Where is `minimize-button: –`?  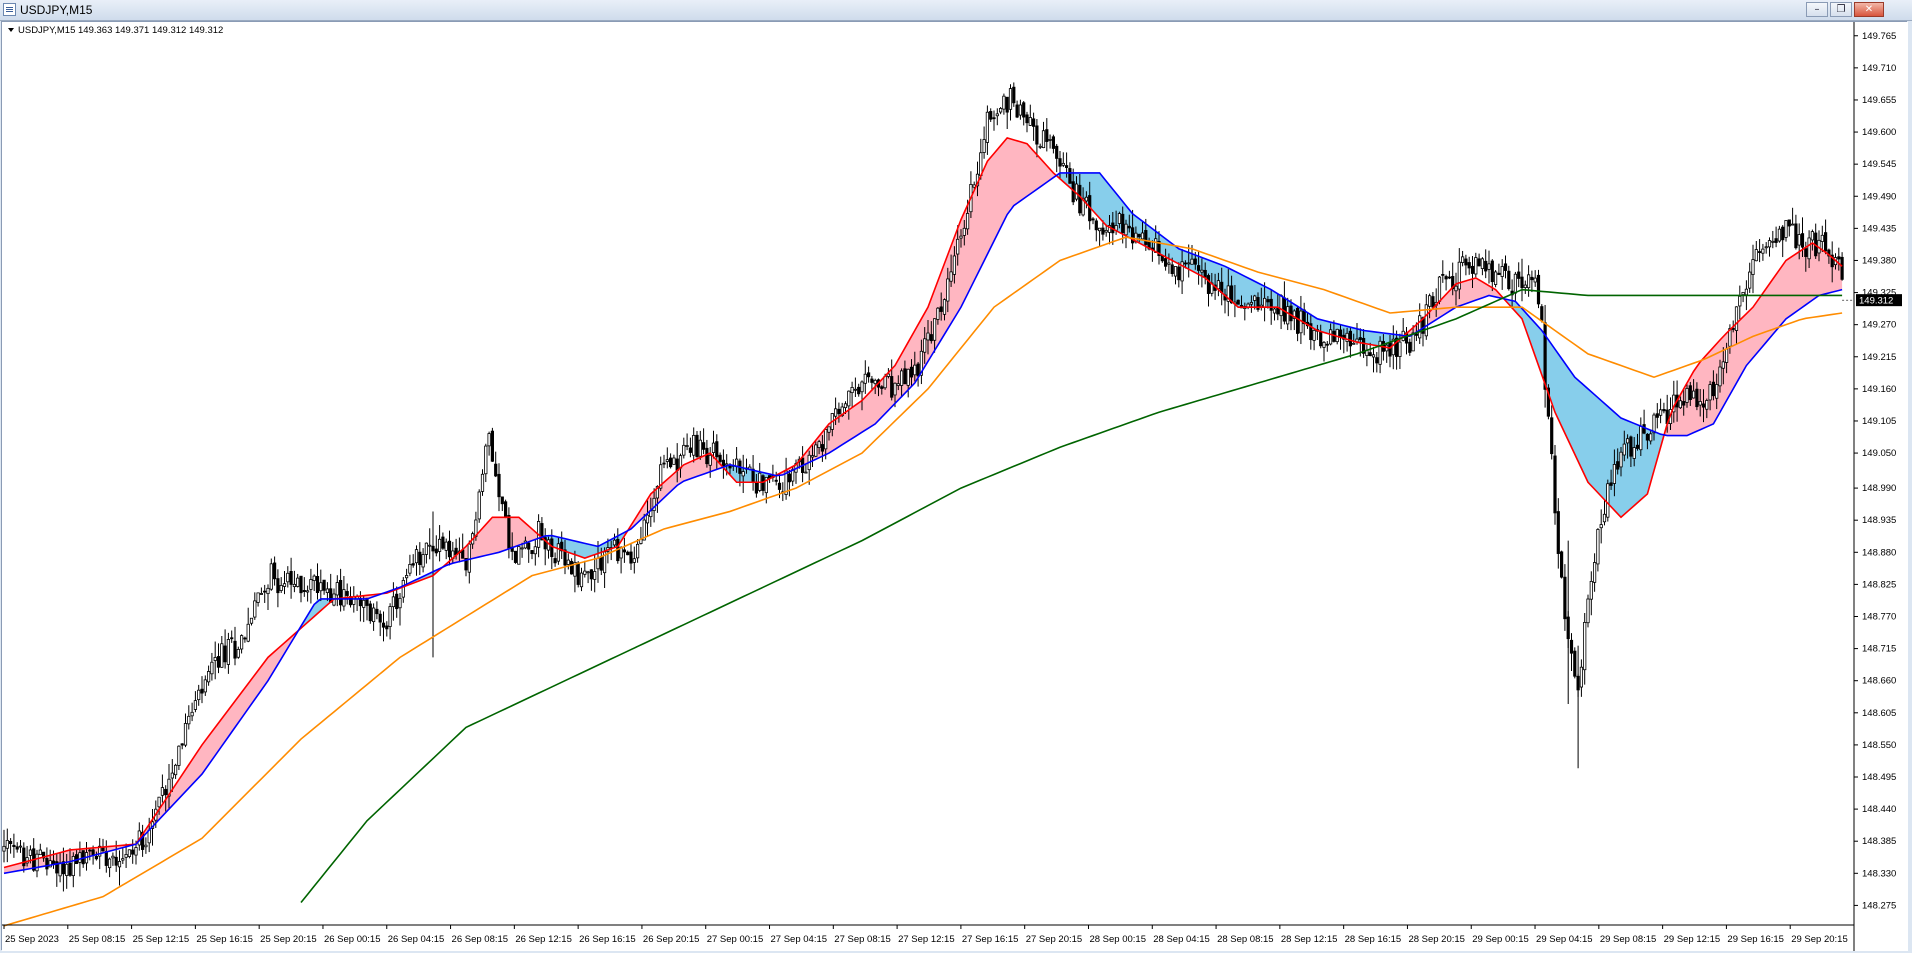
minimize-button: – is located at coordinates (1817, 9).